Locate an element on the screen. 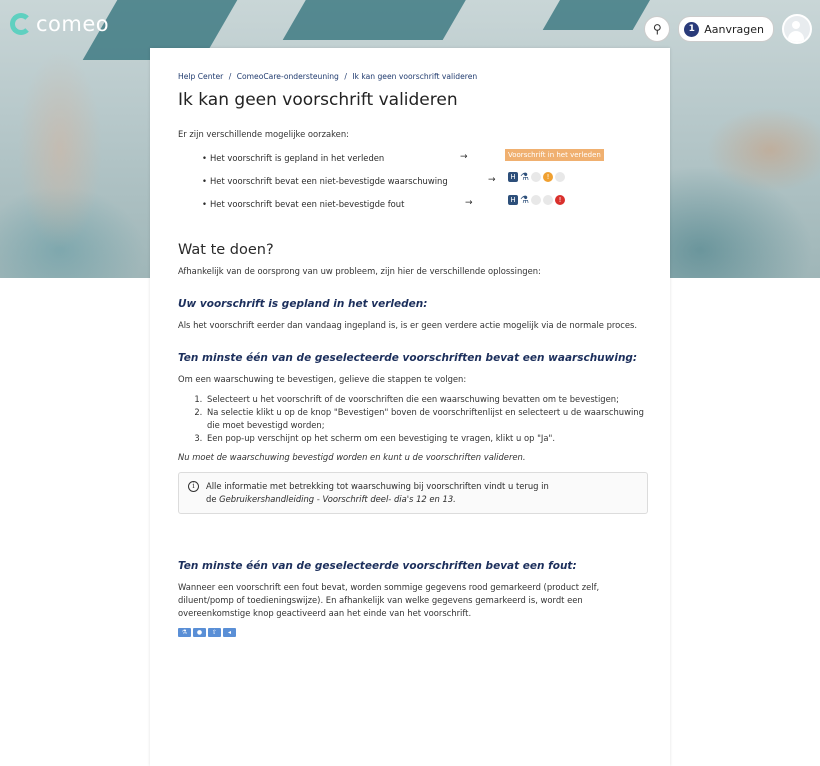 This screenshot has height=766, width=820. topbar-actions: ⚲ 1 Aanvragen is located at coordinates (728, 29).